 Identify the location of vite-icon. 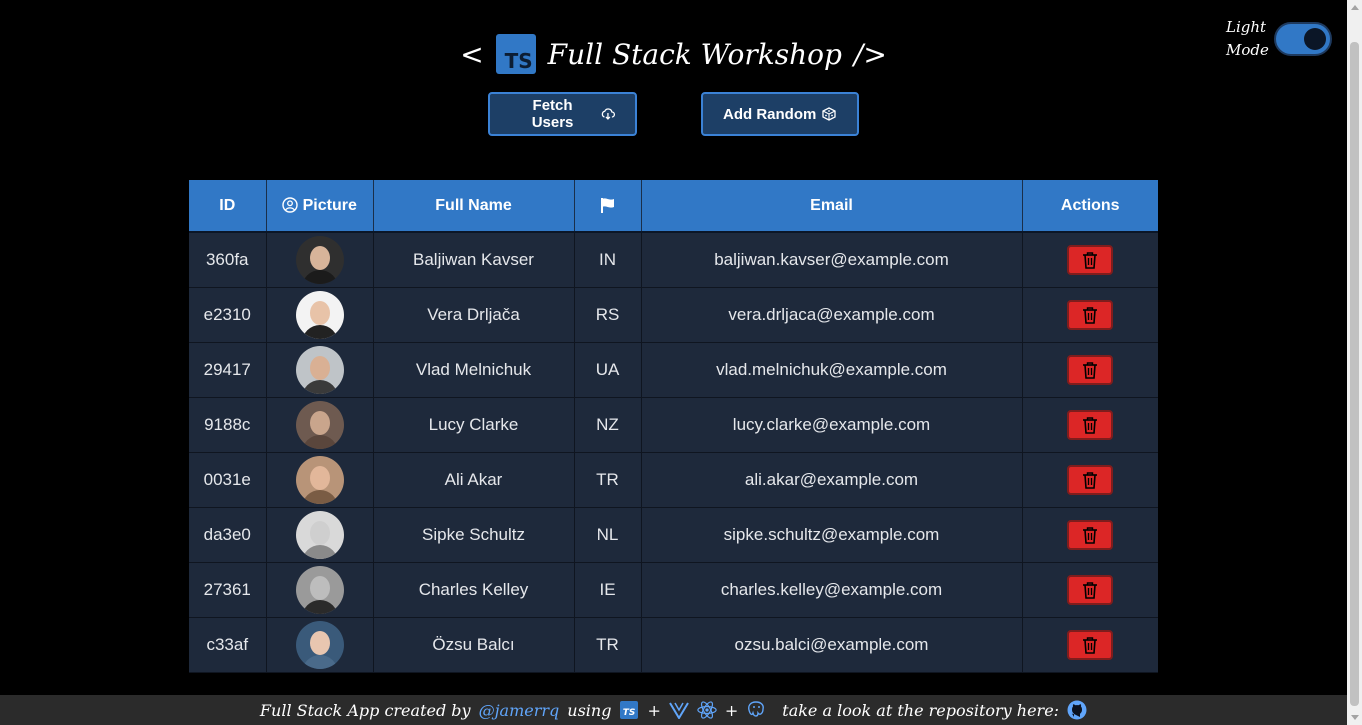
(679, 710).